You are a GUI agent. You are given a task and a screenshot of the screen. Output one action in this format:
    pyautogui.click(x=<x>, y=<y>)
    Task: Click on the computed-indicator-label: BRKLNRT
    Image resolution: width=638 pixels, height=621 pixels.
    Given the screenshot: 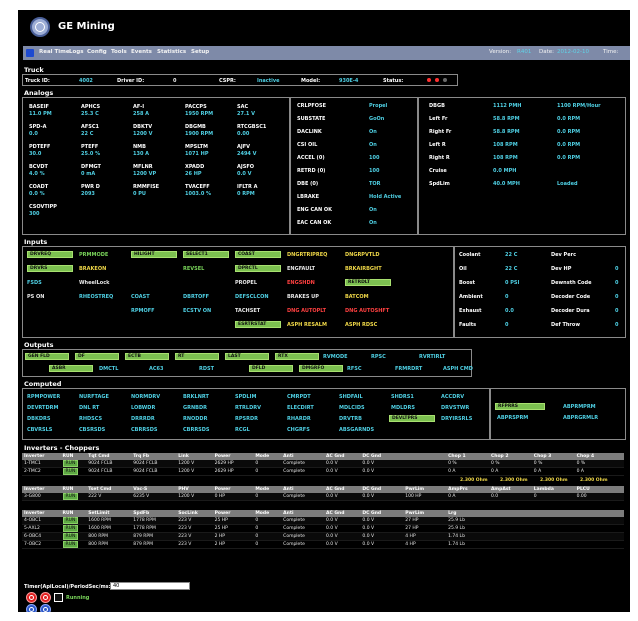 What is the action you would take?
    pyautogui.click(x=196, y=397)
    